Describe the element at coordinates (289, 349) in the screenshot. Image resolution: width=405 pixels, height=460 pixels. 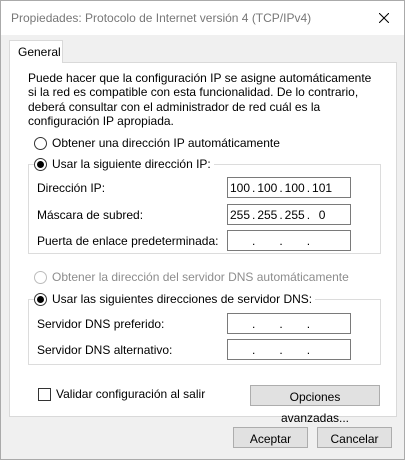
I see `dns-alternate-input: . . .` at that location.